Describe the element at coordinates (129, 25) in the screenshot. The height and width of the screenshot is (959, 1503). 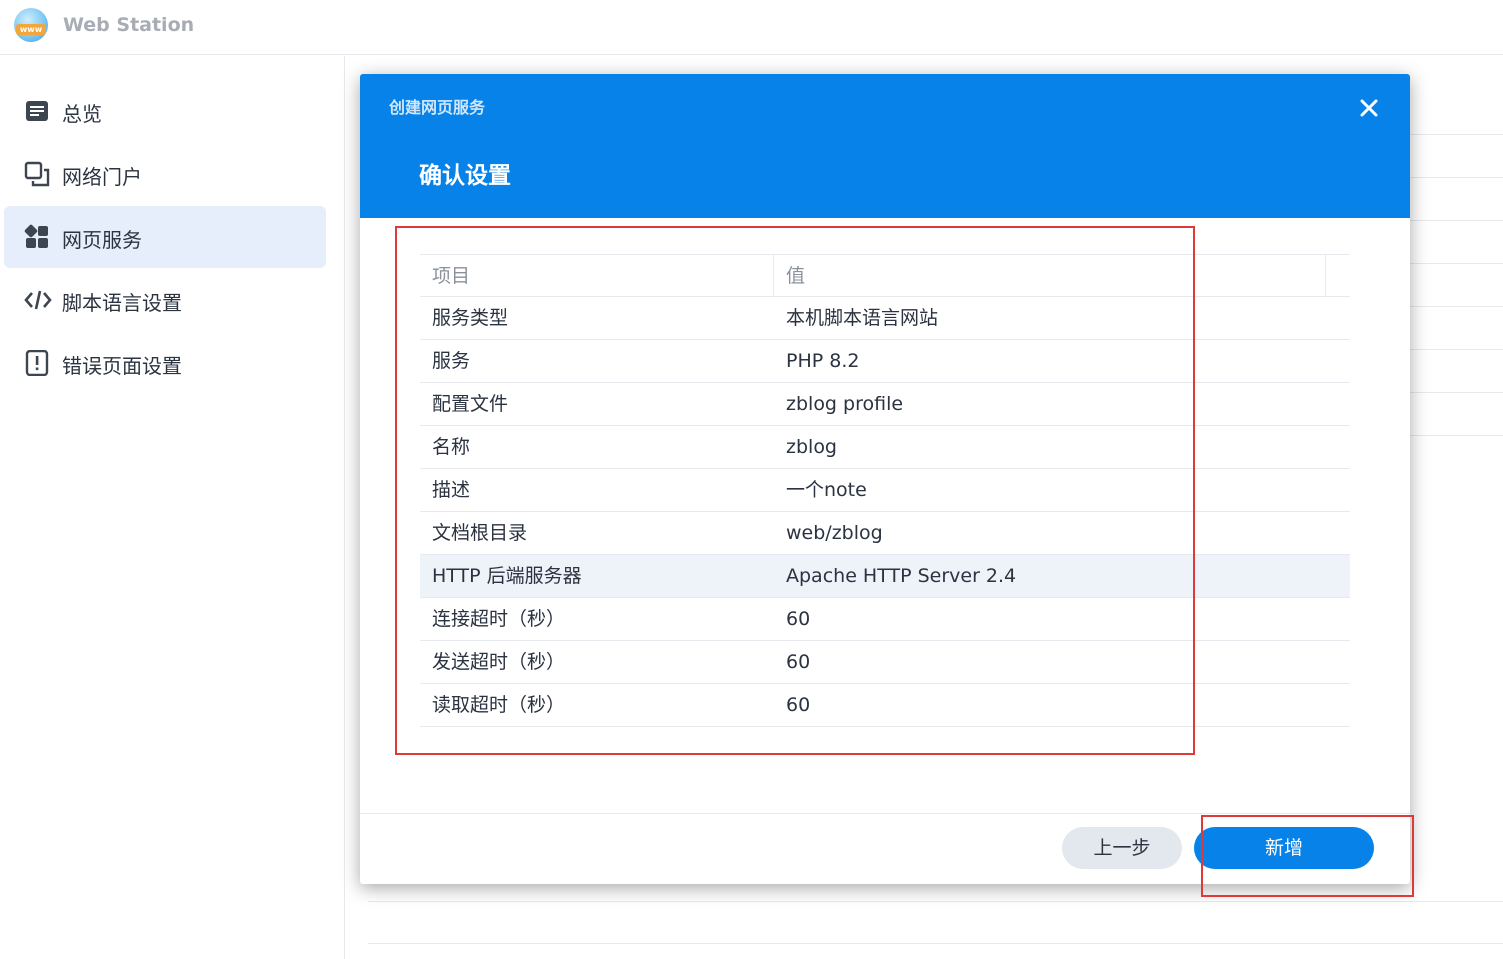
I see `app-title: Web Station` at that location.